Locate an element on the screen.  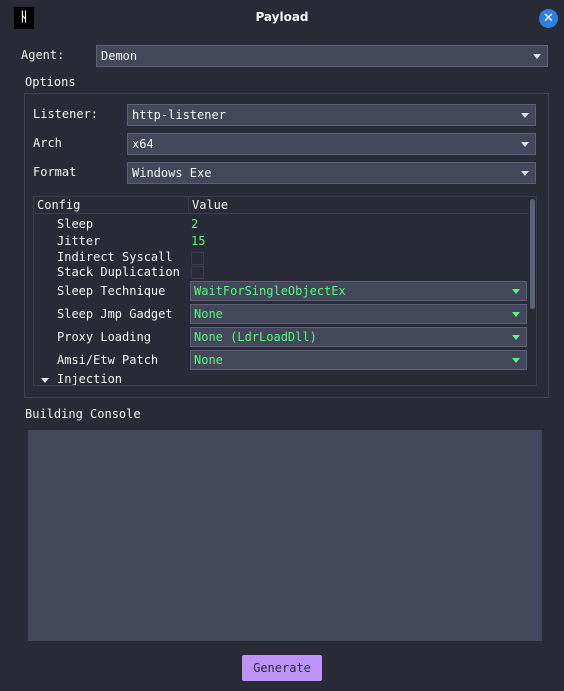
header-separator is located at coordinates (188, 205).